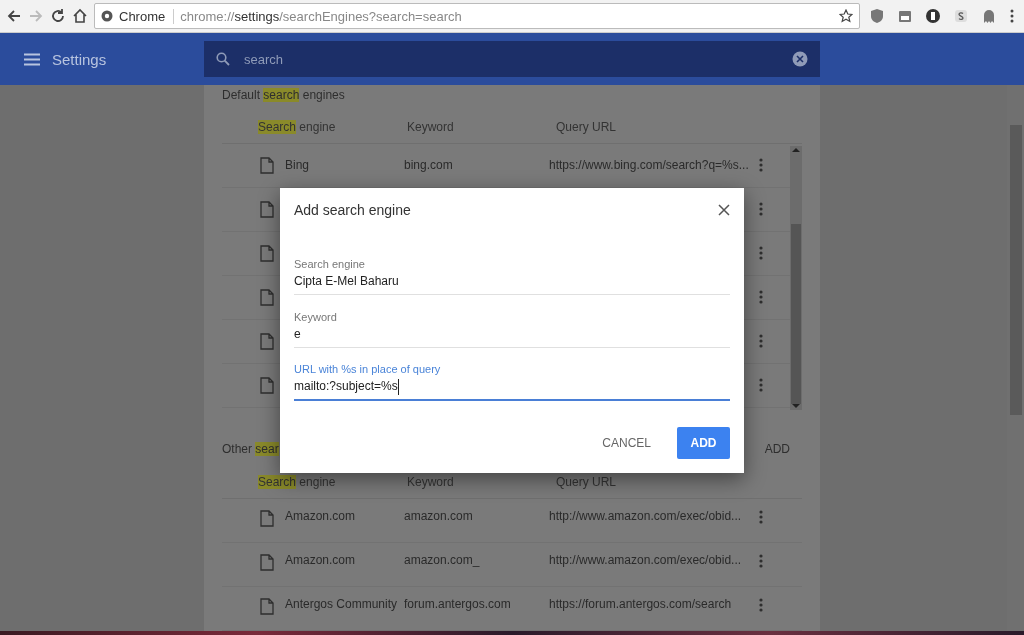 This screenshot has width=1024, height=635. What do you see at coordinates (147, 16) in the screenshot?
I see `site-label: Chrome` at bounding box center [147, 16].